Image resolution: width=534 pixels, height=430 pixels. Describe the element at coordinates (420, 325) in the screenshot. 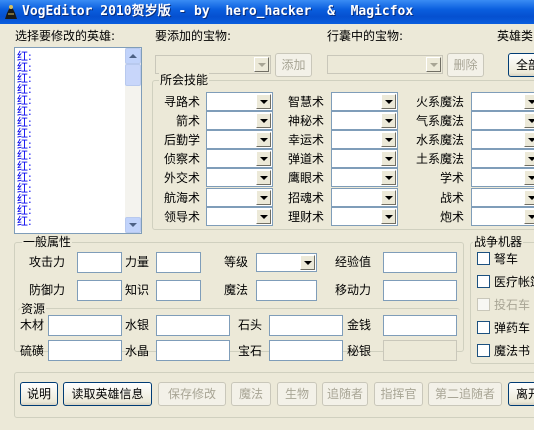

I see `gold-input` at that location.